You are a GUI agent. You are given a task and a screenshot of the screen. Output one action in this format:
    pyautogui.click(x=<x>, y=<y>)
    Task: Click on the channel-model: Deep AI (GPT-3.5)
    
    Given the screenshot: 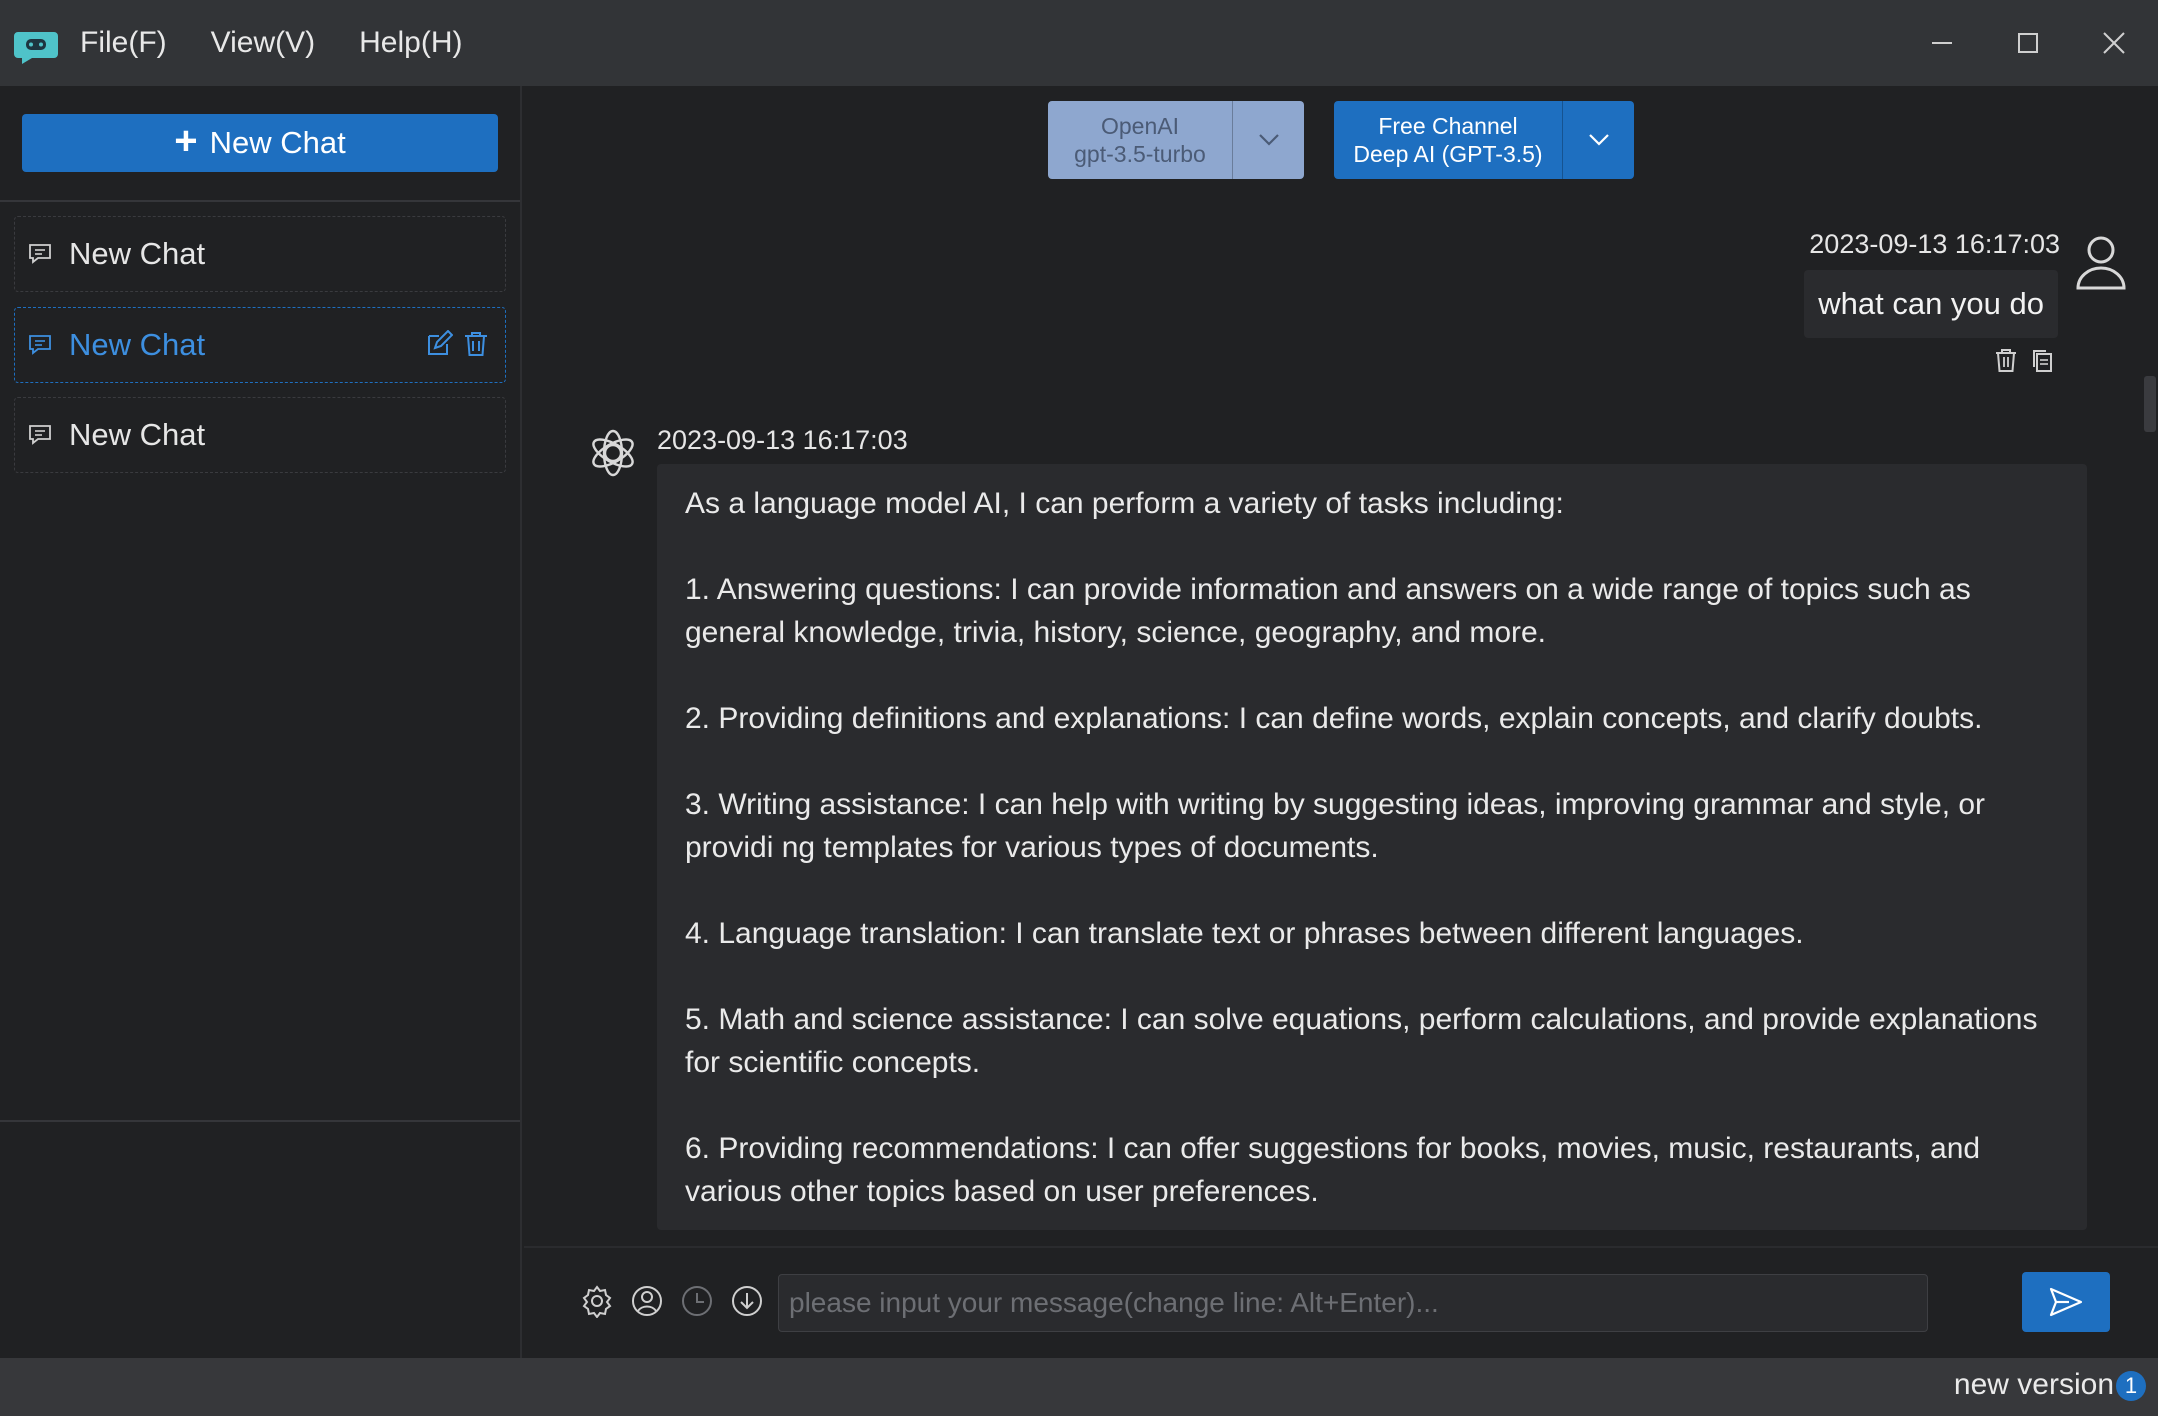 What is the action you would take?
    pyautogui.click(x=1448, y=154)
    